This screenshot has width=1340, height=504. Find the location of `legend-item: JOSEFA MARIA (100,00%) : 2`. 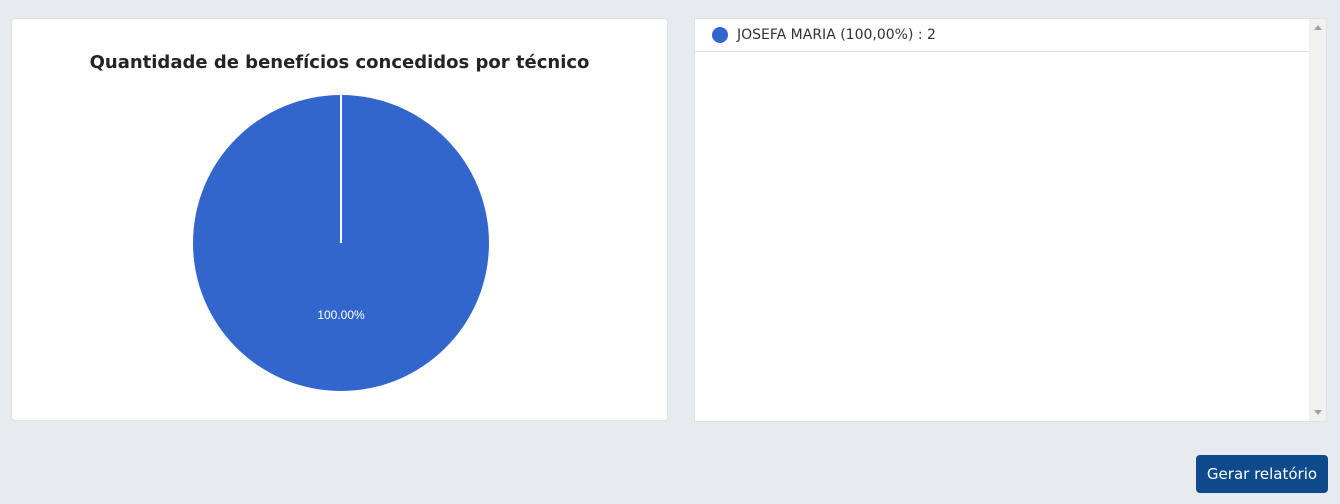

legend-item: JOSEFA MARIA (100,00%) : 2 is located at coordinates (1002, 35).